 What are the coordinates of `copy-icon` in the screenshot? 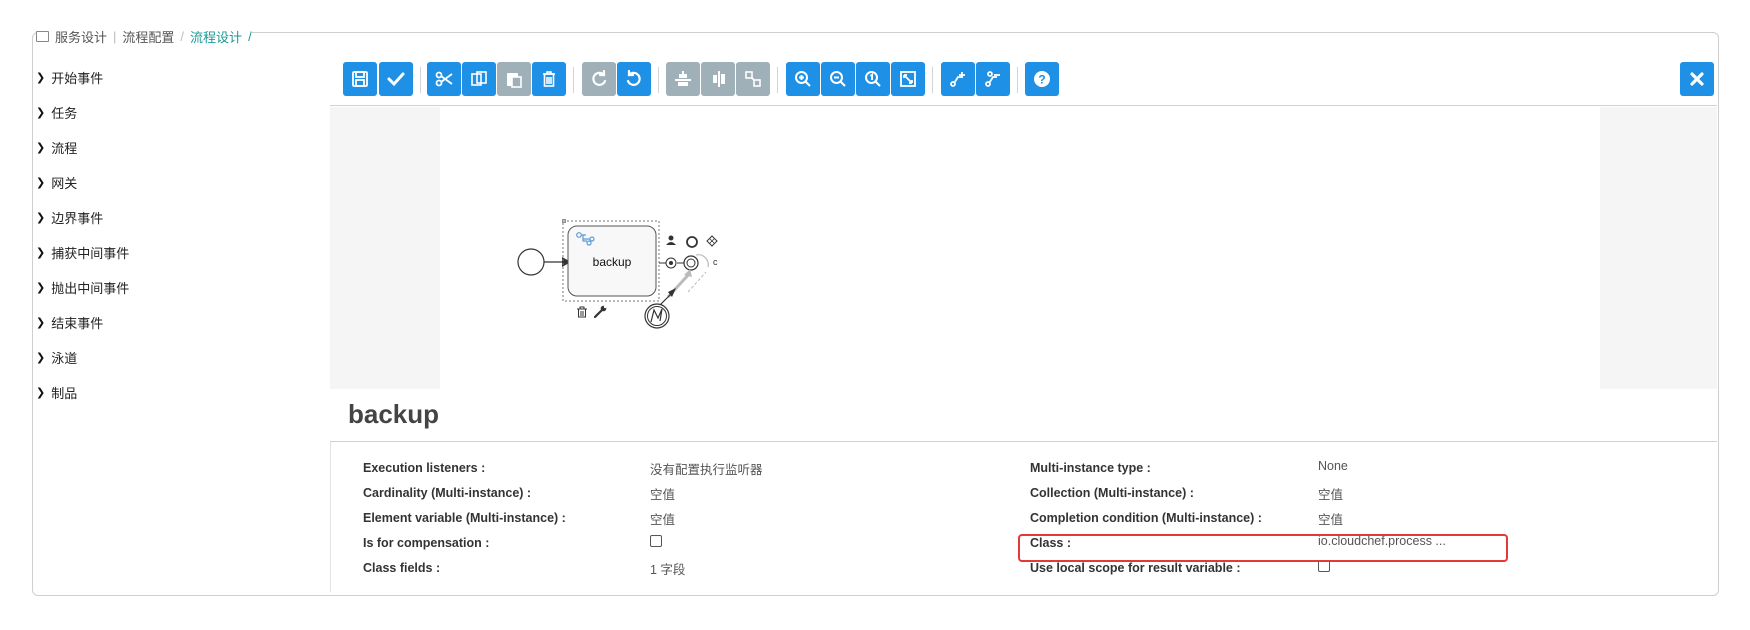 It's located at (479, 78).